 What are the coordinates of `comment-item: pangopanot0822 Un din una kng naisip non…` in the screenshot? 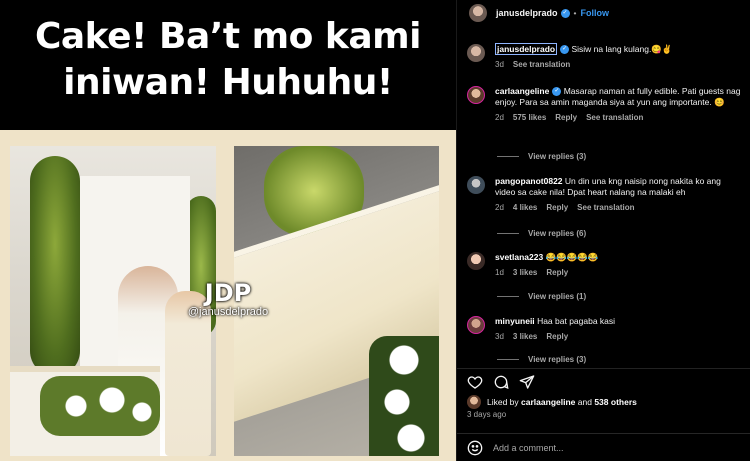 It's located at (607, 194).